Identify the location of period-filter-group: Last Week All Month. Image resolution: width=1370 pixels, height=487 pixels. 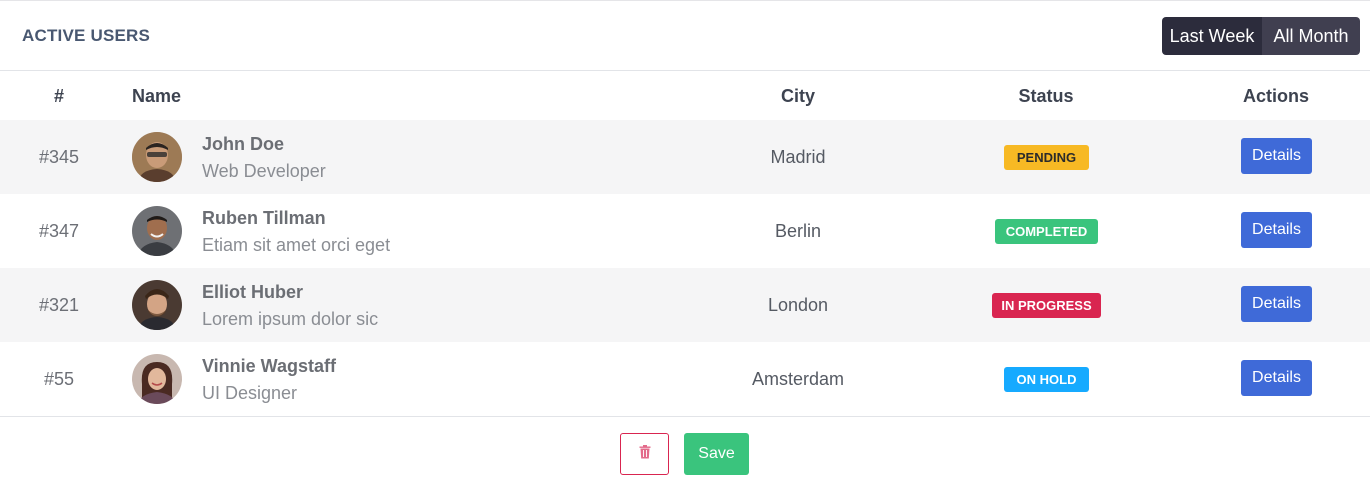
(1261, 36).